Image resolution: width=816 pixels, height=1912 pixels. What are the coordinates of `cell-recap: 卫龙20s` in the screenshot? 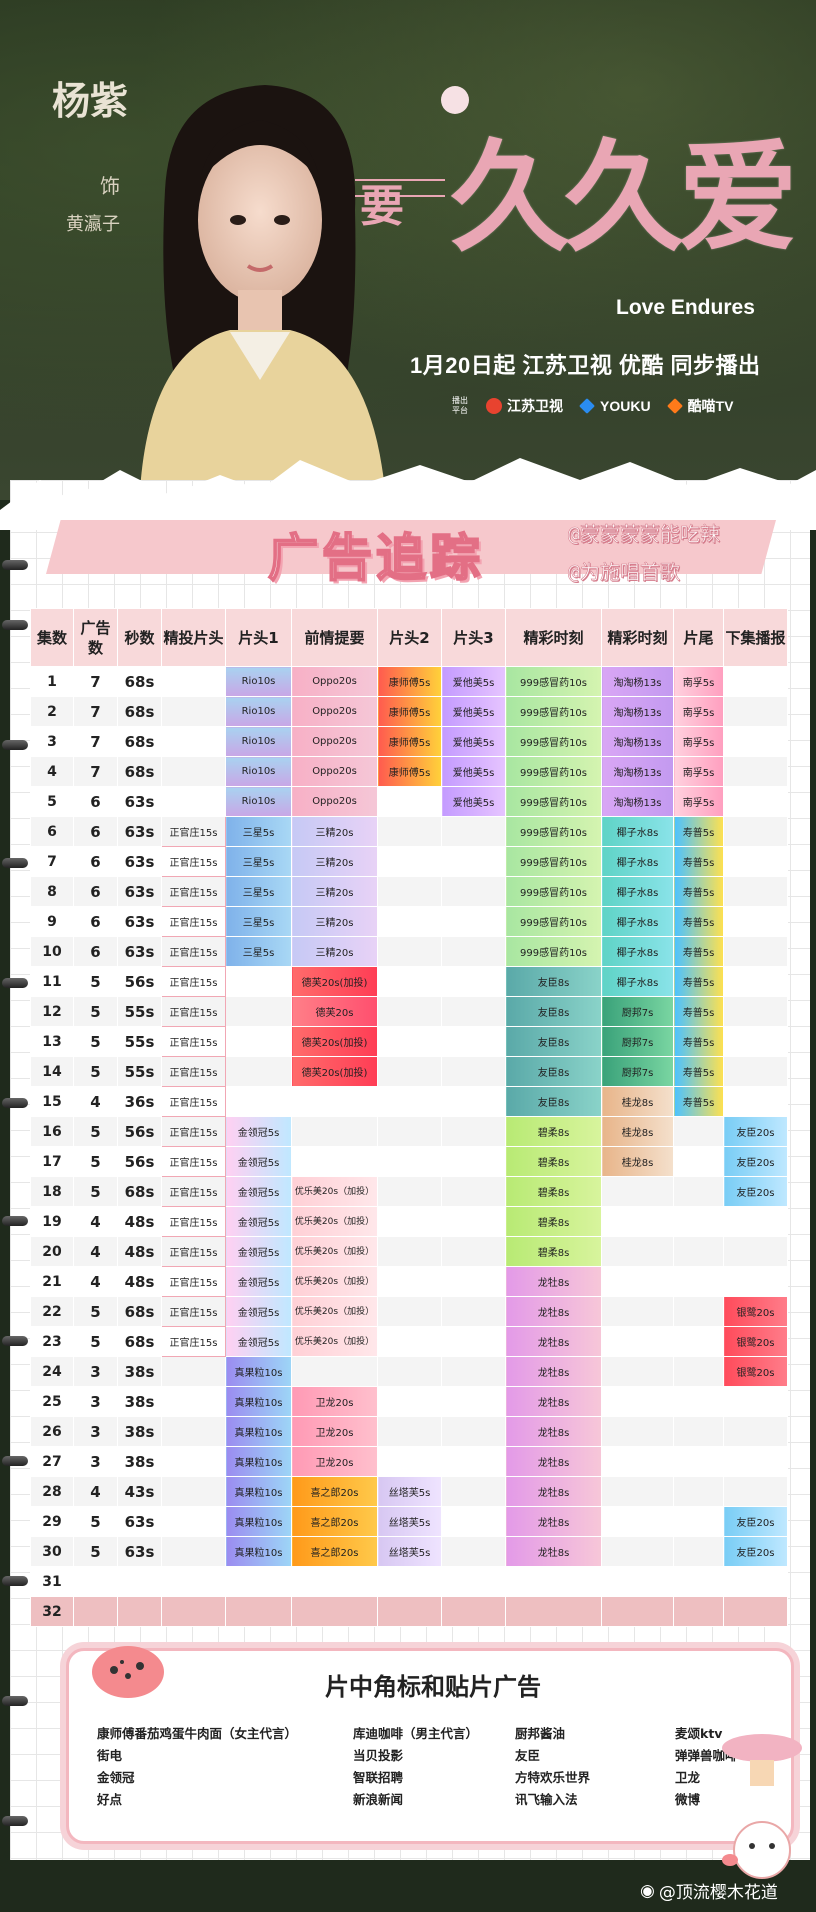 It's located at (334, 1401).